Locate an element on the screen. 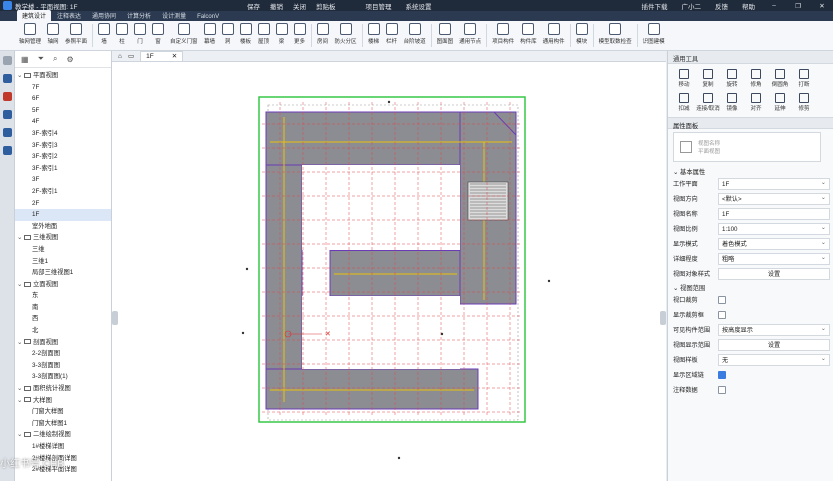 This screenshot has height=481, width=833. settings-menu: 系统设置 is located at coordinates (419, 6).